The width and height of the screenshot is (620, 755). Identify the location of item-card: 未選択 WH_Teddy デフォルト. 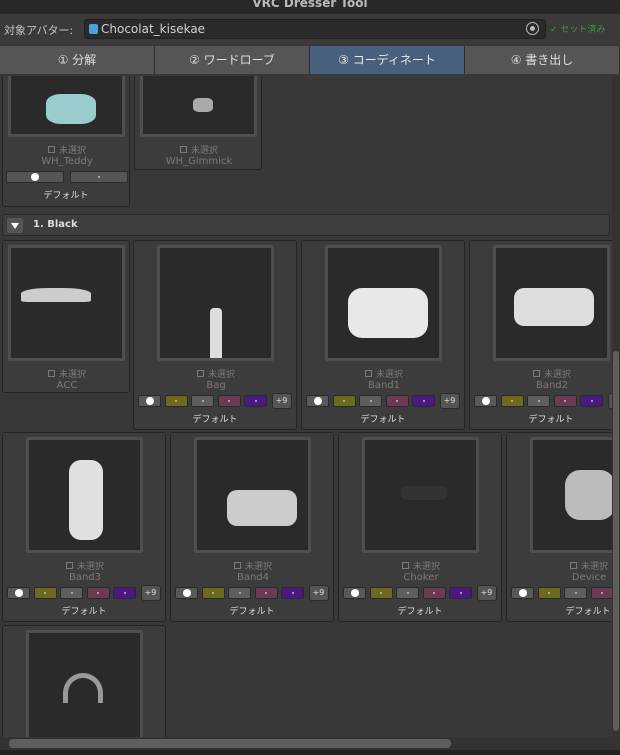
(66, 141).